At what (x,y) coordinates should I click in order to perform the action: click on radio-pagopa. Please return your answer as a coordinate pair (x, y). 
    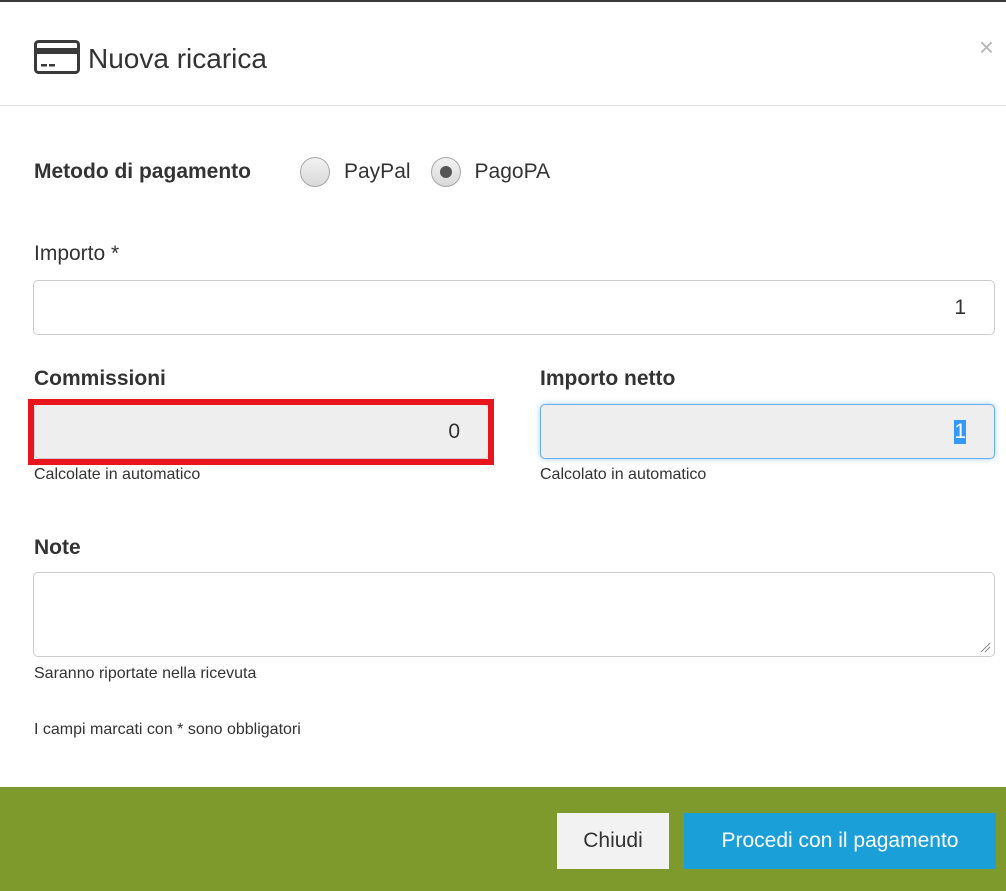
    Looking at the image, I should click on (445, 172).